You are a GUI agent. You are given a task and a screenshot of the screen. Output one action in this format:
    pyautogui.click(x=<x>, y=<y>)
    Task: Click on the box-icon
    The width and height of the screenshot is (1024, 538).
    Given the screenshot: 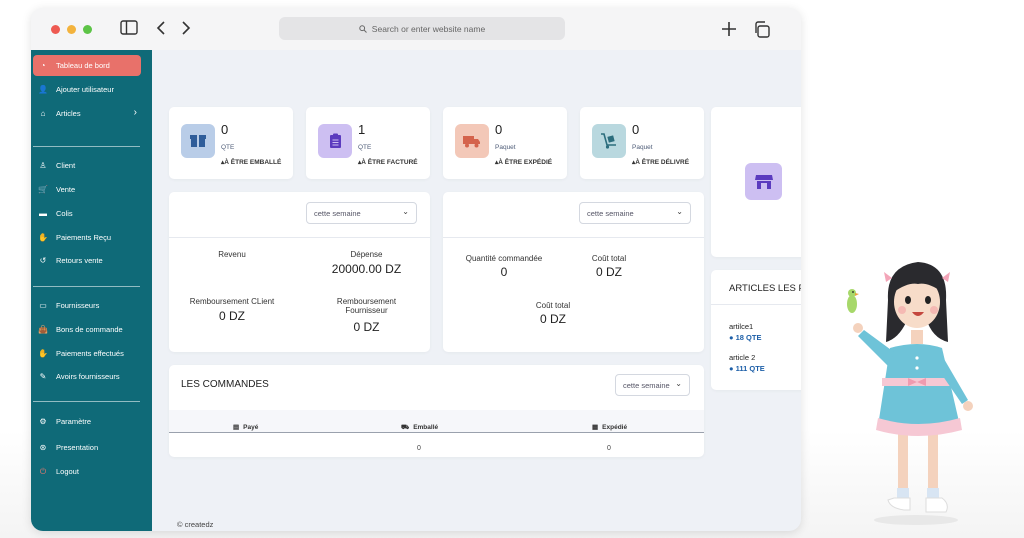 What is the action you would take?
    pyautogui.click(x=198, y=141)
    